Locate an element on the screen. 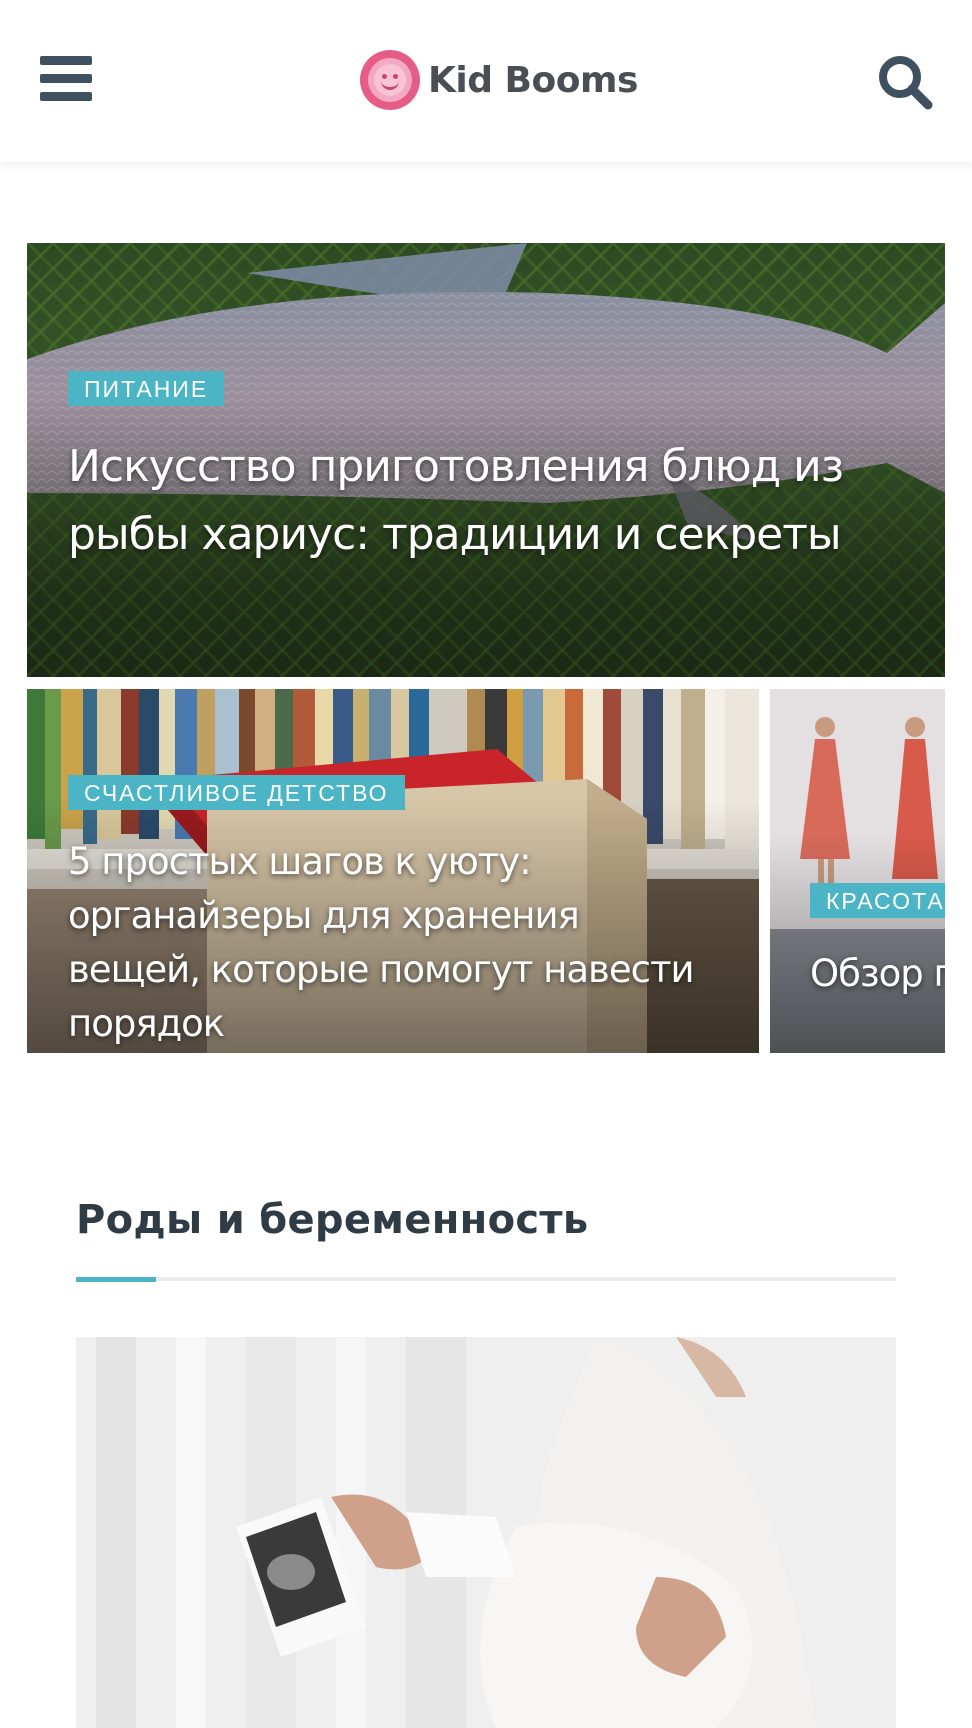 This screenshot has height=1728, width=972. smiley-logo-icon is located at coordinates (390, 80).